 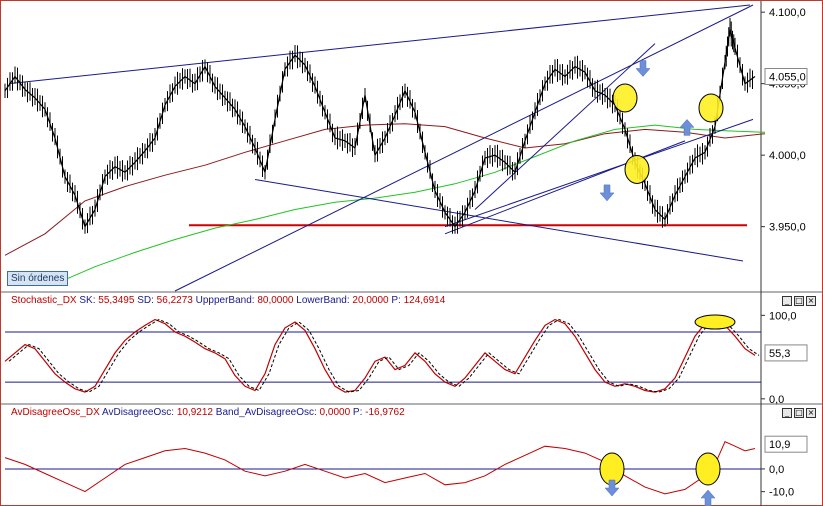 I want to click on stochastic-sd-line, so click(x=384, y=355).